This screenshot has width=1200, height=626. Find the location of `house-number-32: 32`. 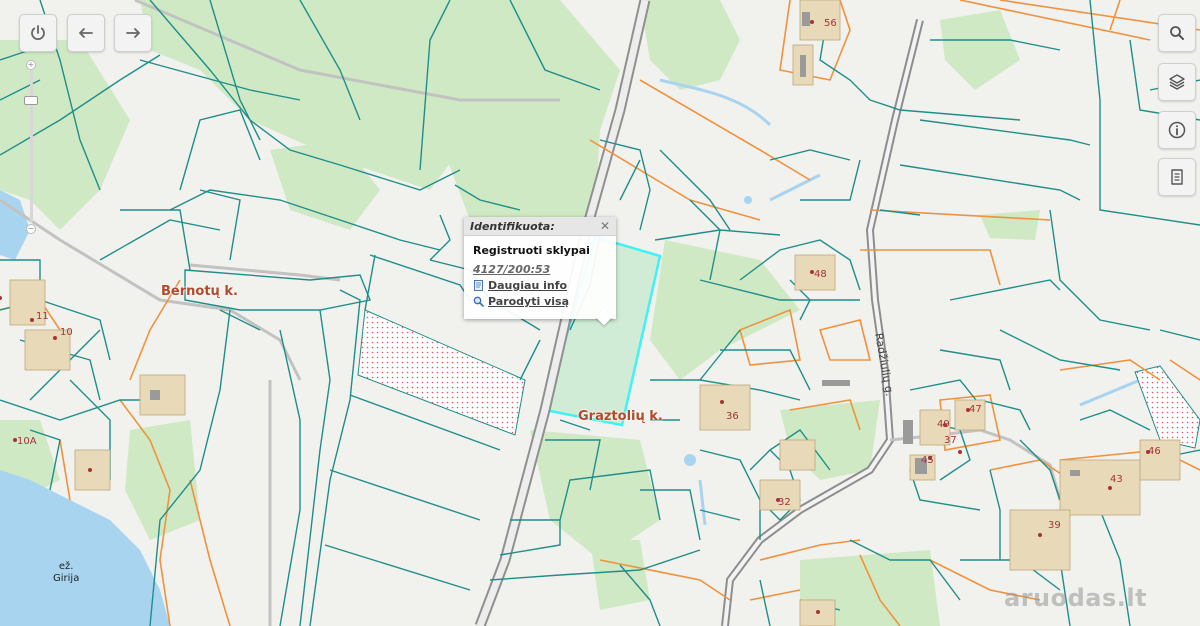

house-number-32: 32 is located at coordinates (784, 502).